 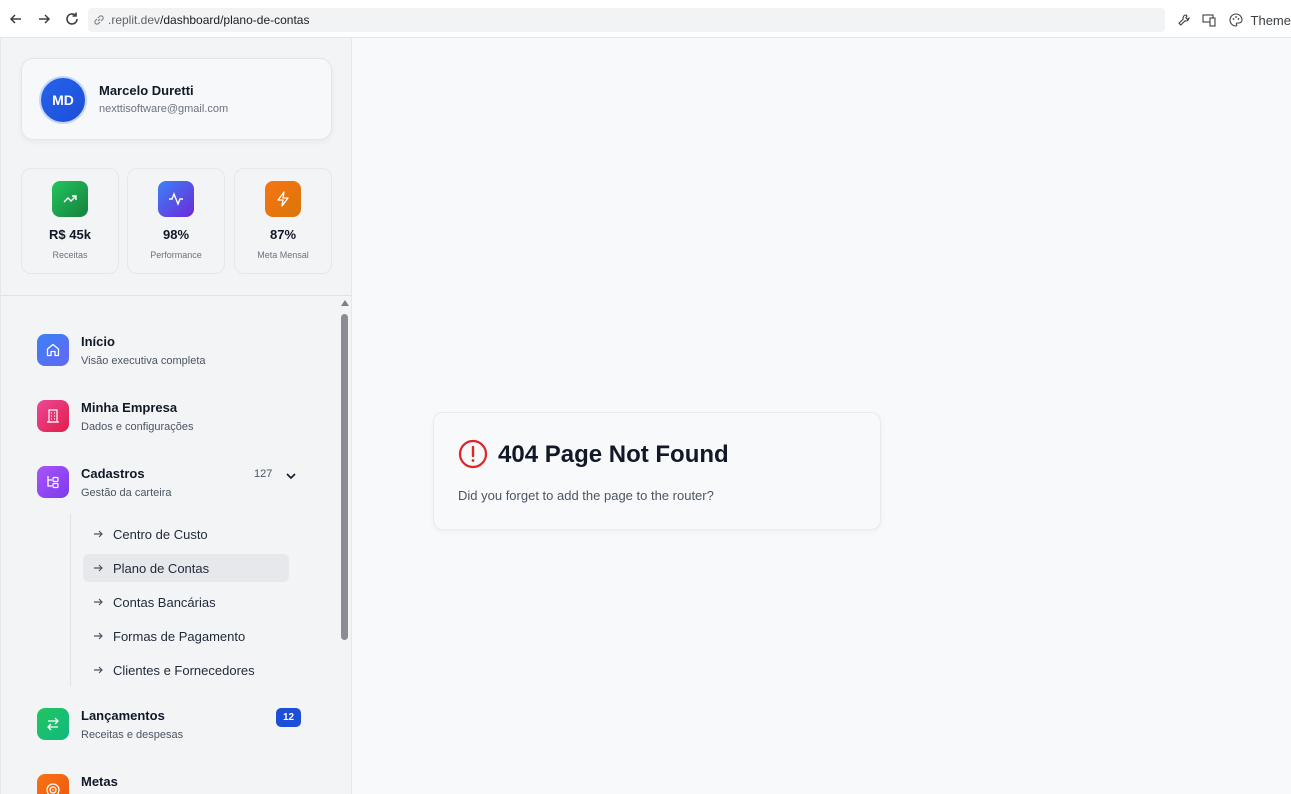 What do you see at coordinates (176, 255) in the screenshot?
I see `stat-label: Performance` at bounding box center [176, 255].